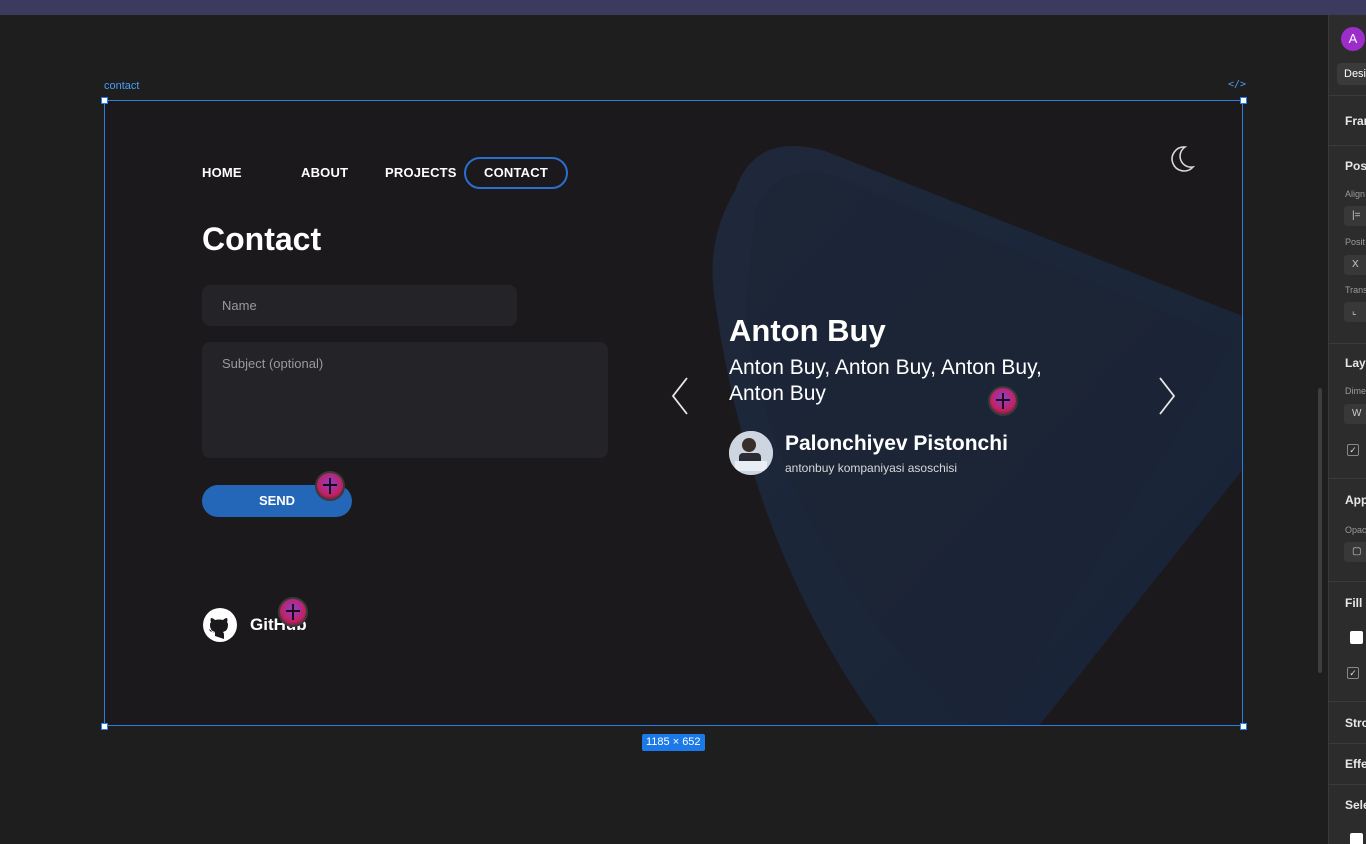 This screenshot has height=844, width=1366. I want to click on appearance-heading: App, so click(1355, 500).